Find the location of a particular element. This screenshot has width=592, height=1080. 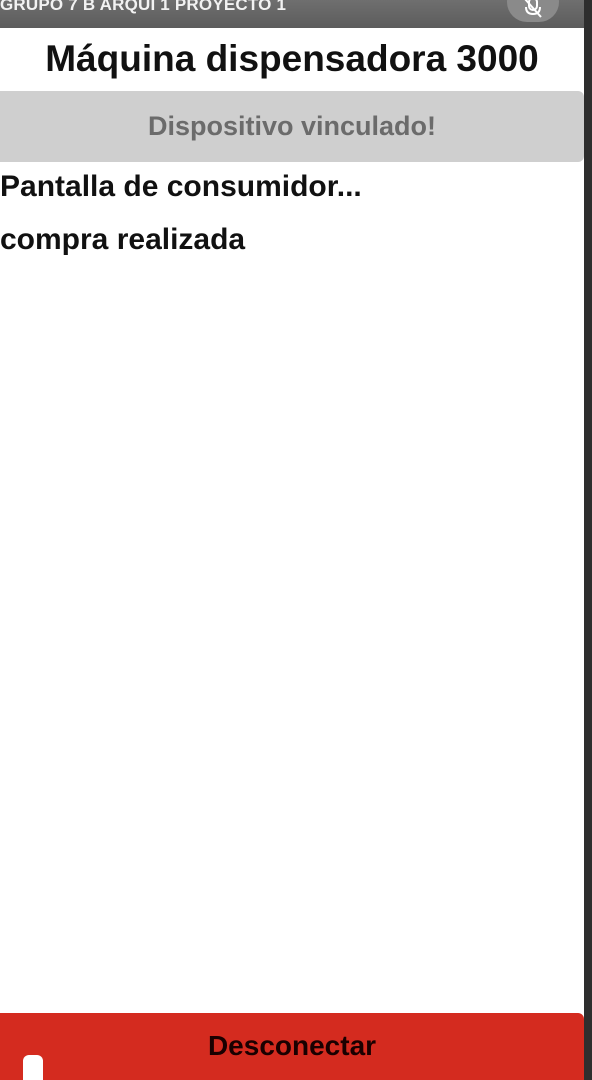

mic-toggle-button is located at coordinates (533, 11).